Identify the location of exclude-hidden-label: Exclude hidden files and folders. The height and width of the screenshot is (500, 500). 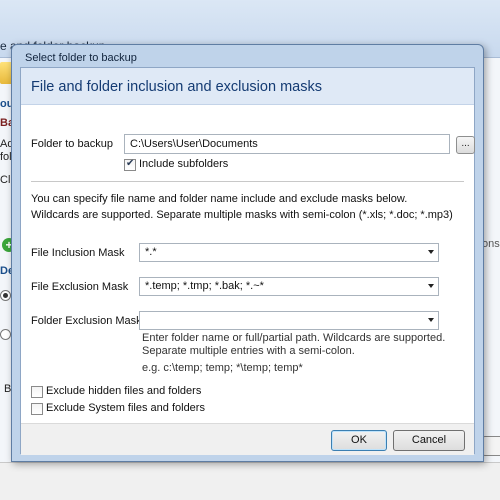
(124, 391).